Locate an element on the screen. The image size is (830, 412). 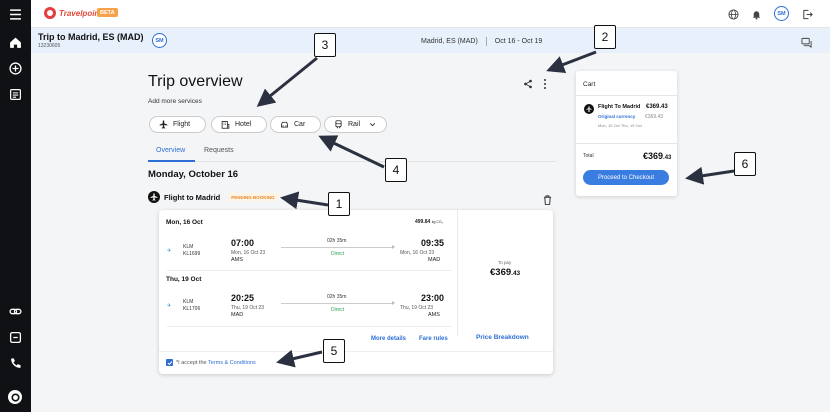
badge-icon is located at coordinates (15, 337).